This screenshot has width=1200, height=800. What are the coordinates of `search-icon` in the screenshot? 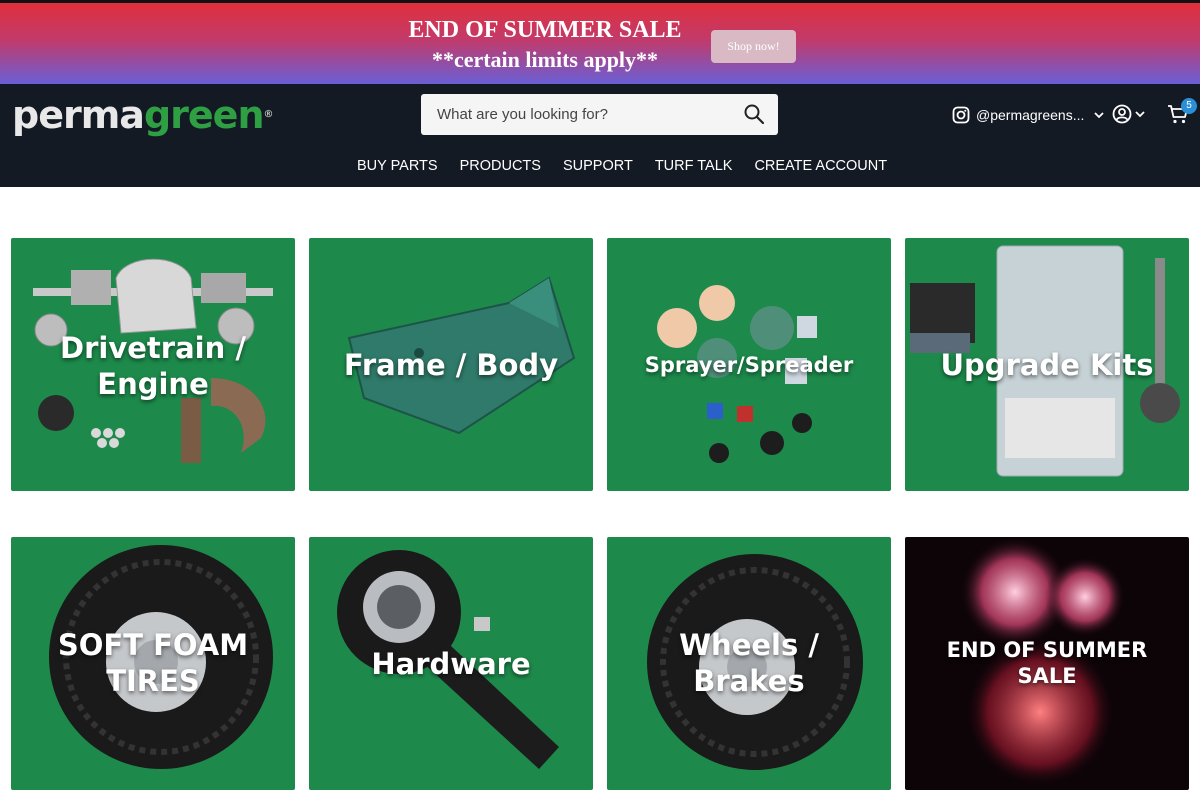 It's located at (754, 114).